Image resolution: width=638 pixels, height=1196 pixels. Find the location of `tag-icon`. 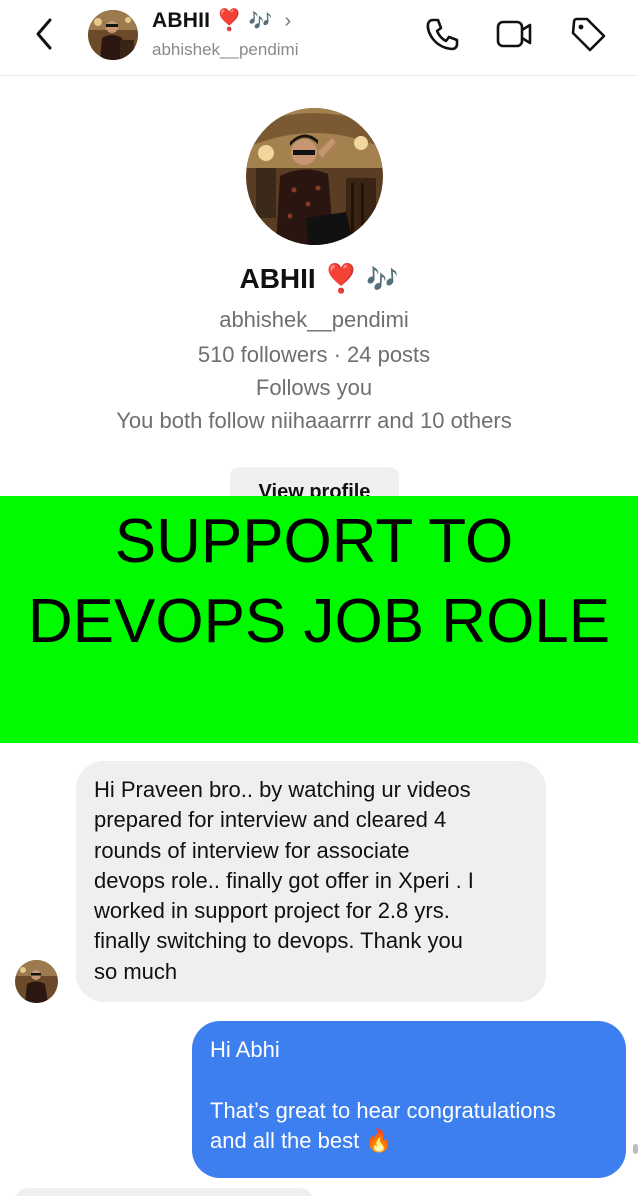

tag-icon is located at coordinates (588, 34).